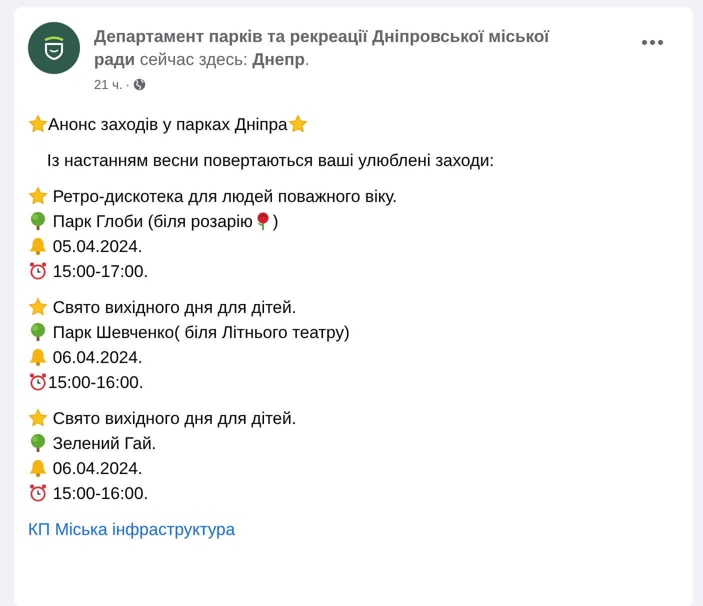 The image size is (703, 606). I want to click on page-link: КП Міська інфраструктура, so click(132, 529).